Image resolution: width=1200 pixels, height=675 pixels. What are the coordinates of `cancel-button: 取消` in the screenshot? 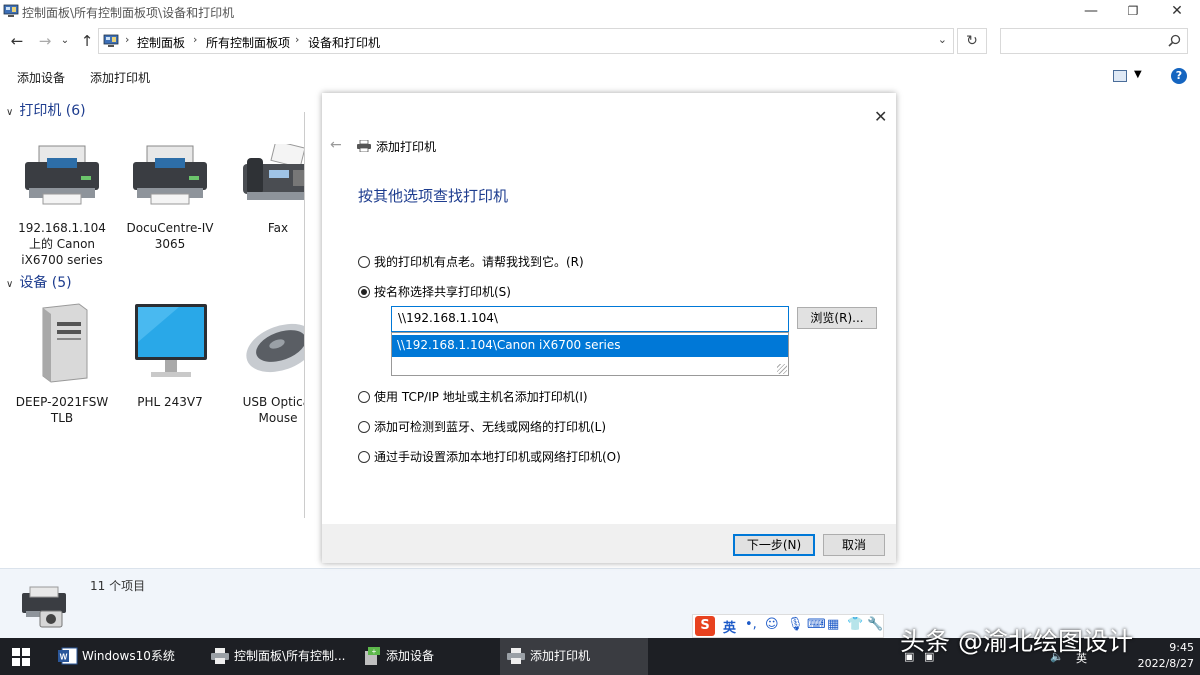 It's located at (854, 545).